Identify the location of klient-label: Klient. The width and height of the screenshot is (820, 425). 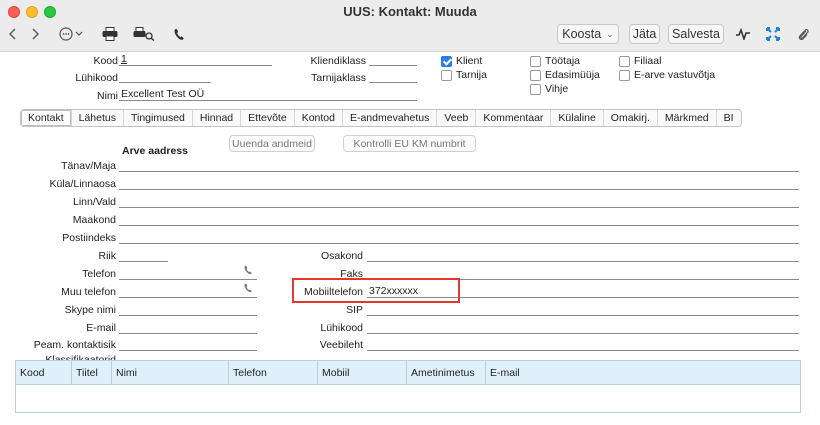
(469, 61).